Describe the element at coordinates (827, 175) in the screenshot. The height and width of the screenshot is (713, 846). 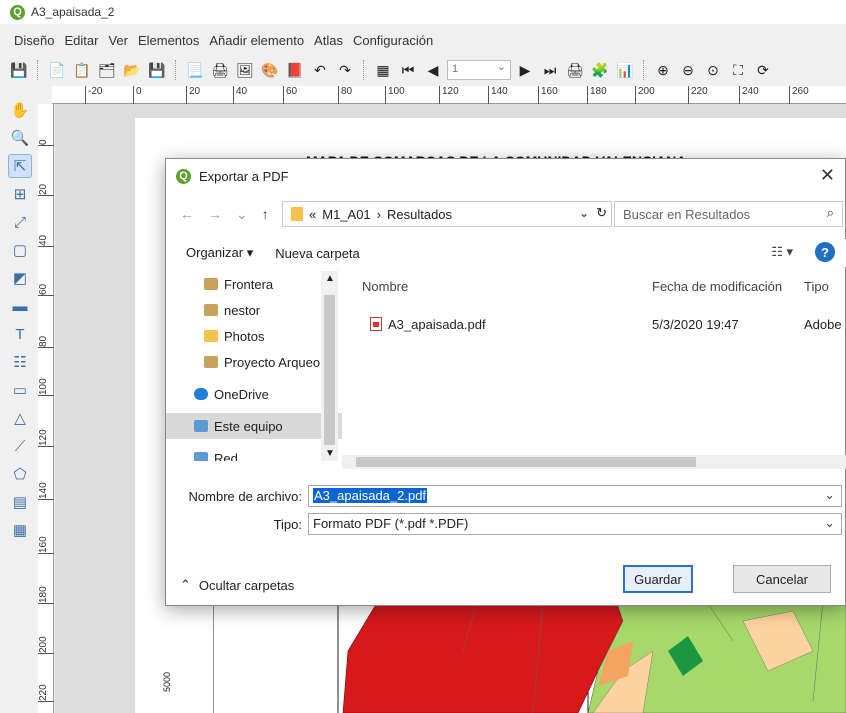
I see `close-icon: ✕` at that location.